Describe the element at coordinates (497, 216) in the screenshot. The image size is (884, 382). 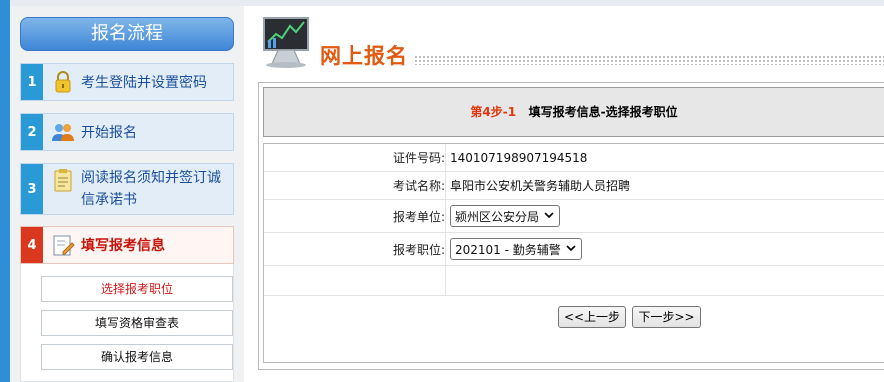
I see `unit-select-value: 颍州区公安分局` at that location.